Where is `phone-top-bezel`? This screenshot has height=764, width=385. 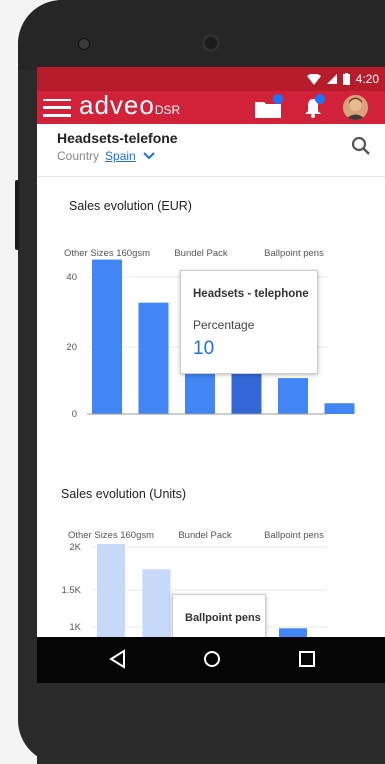 phone-top-bezel is located at coordinates (201, 35).